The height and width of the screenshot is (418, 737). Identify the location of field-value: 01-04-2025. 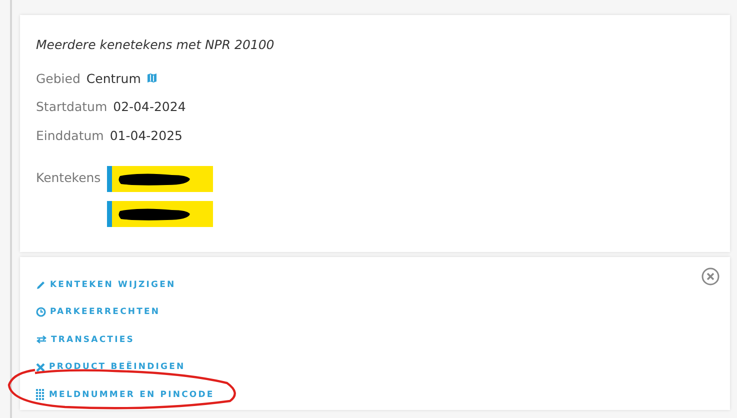
(146, 135).